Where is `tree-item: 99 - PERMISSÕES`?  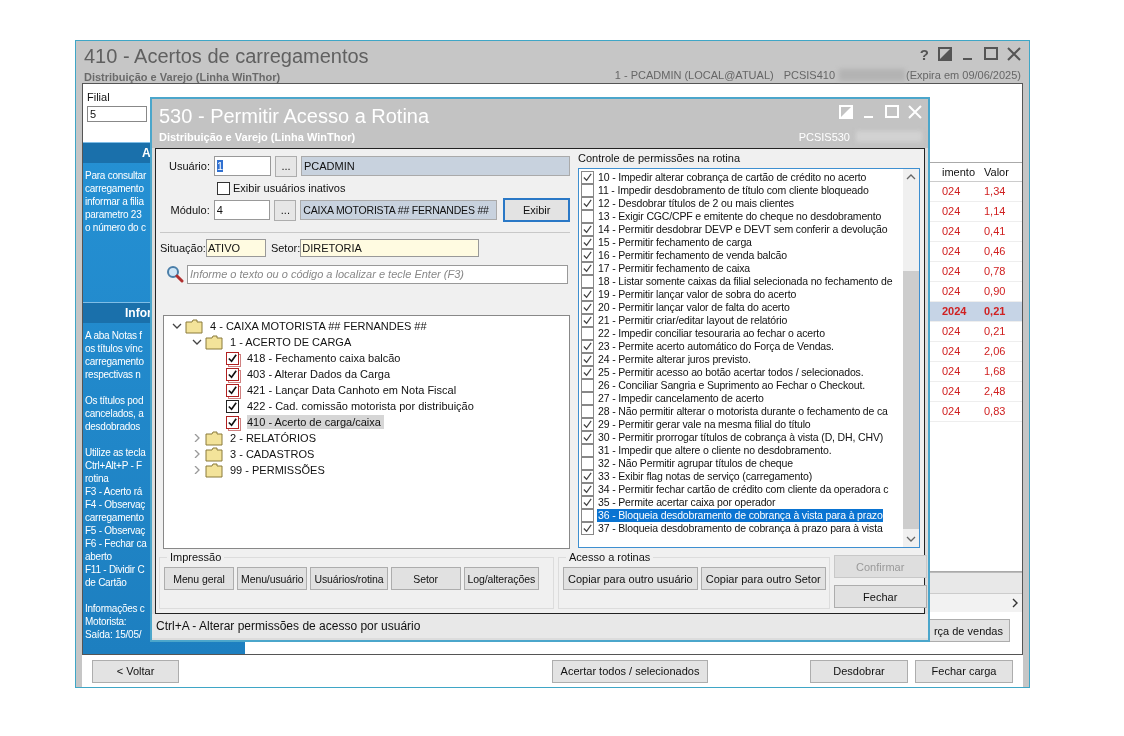
tree-item: 99 - PERMISSÕES is located at coordinates (277, 470).